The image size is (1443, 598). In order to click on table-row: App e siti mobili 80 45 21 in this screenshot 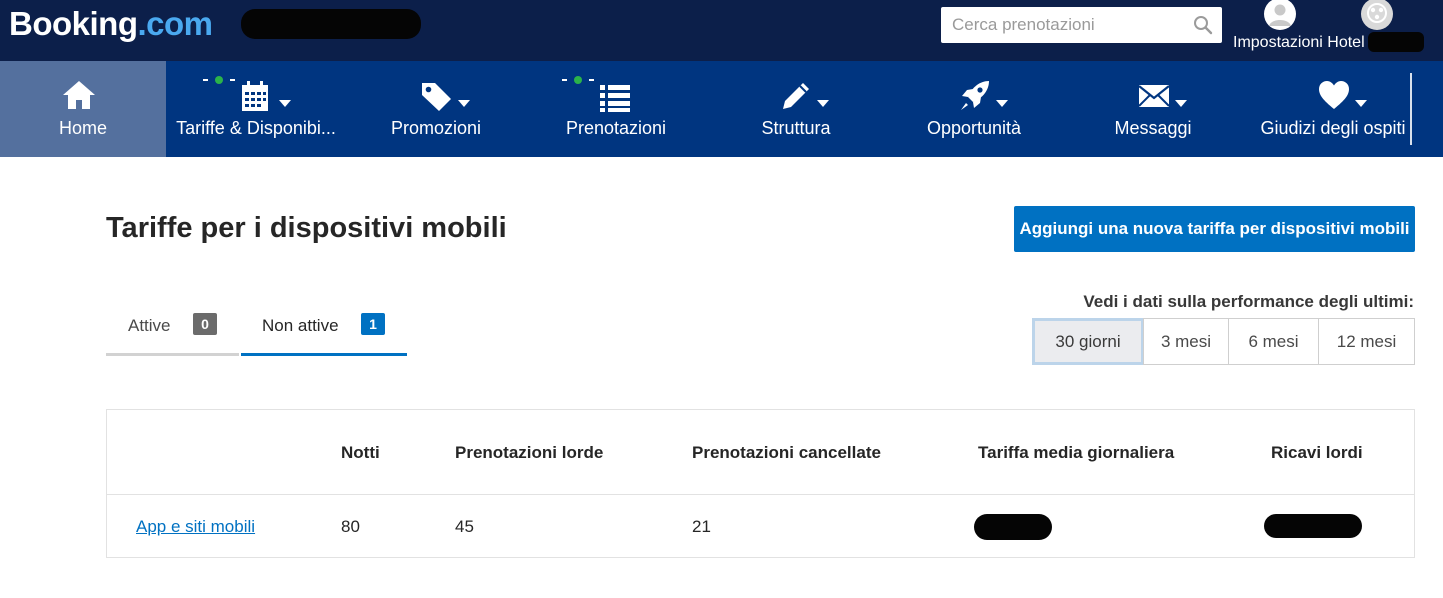, I will do `click(760, 526)`.